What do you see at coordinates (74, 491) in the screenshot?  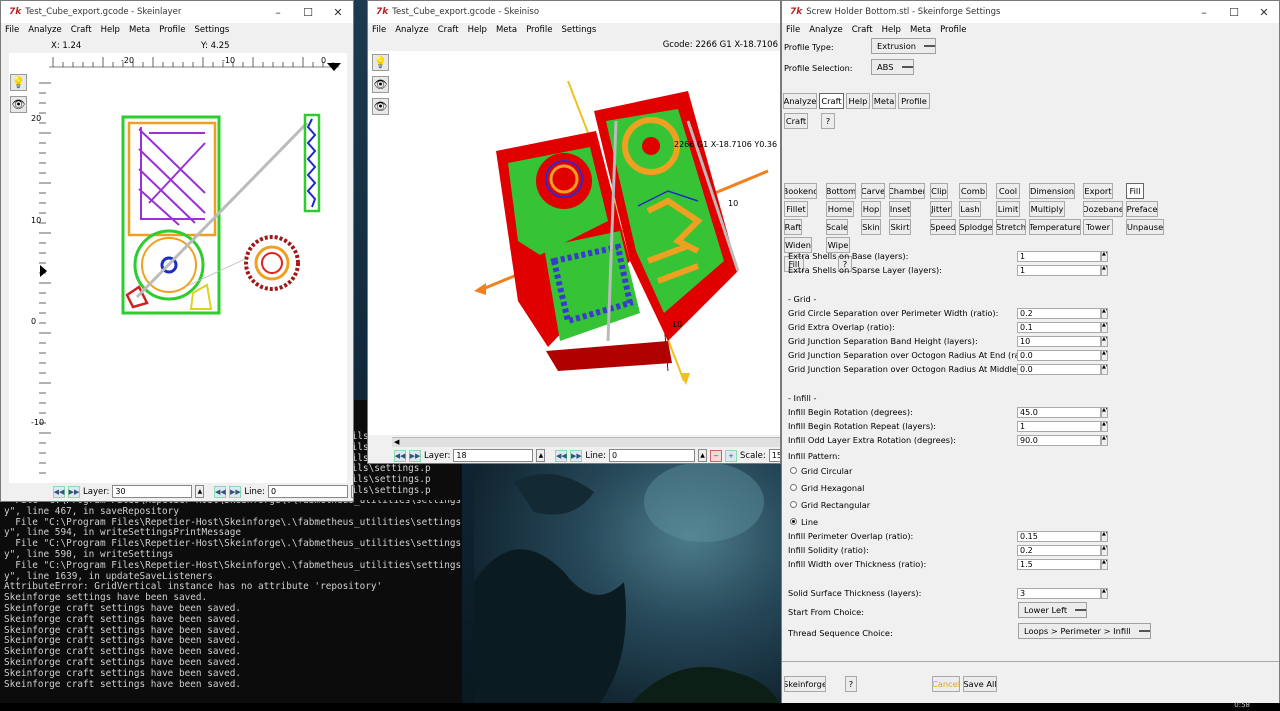 I see `layer-next-icon: ▶▶` at bounding box center [74, 491].